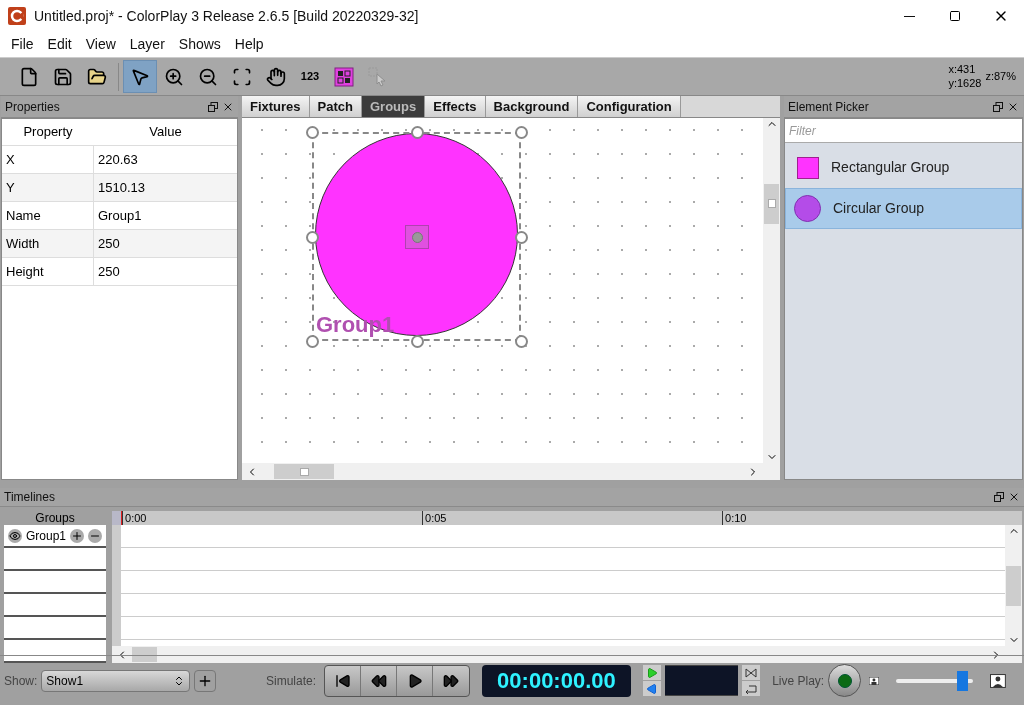 This screenshot has height=705, width=1024. I want to click on app-logo-icon, so click(17, 16).